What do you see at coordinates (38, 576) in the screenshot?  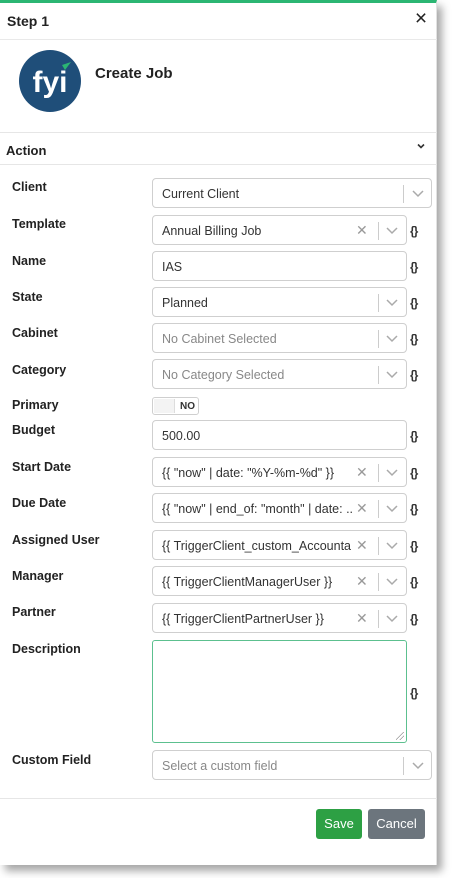 I see `manager-label: Manager` at bounding box center [38, 576].